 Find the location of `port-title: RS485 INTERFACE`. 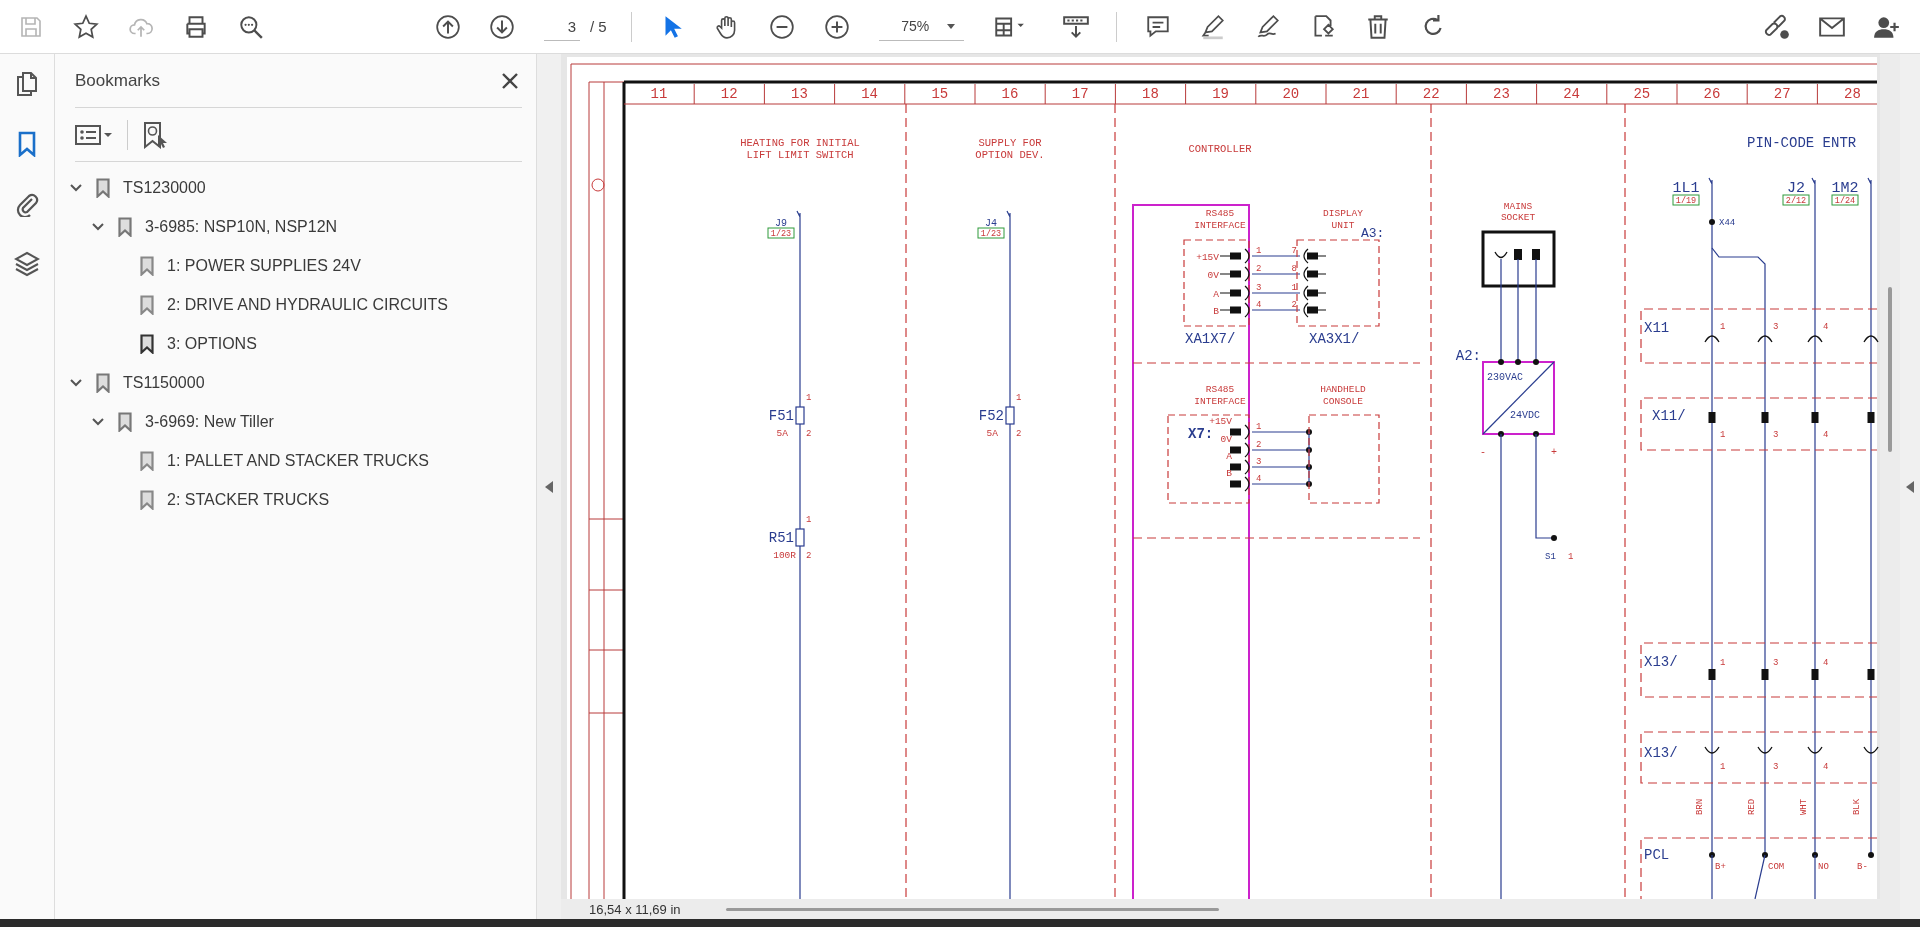

port-title: RS485 INTERFACE is located at coordinates (1220, 396).